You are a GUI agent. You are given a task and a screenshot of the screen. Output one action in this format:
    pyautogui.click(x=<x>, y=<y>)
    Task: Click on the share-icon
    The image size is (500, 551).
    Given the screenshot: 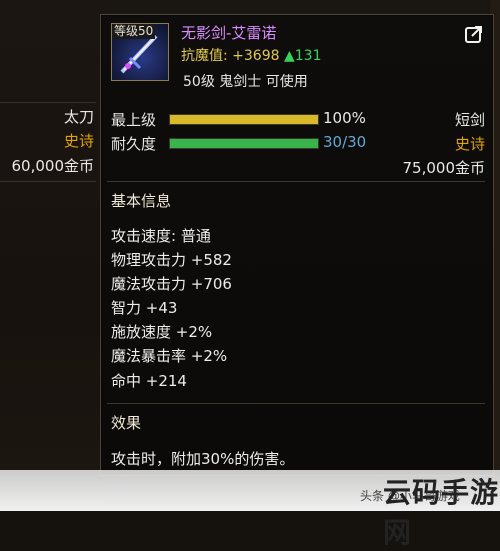 What is the action you would take?
    pyautogui.click(x=474, y=34)
    